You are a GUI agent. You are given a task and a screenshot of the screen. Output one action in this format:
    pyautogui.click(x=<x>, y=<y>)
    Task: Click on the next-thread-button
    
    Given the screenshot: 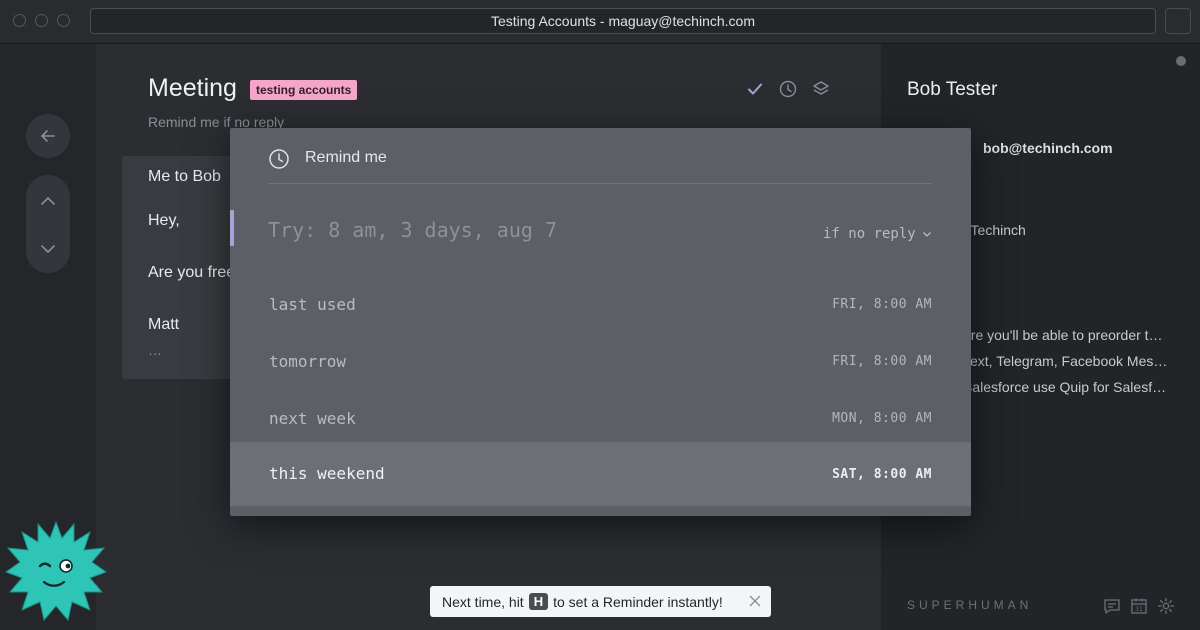 What is the action you would take?
    pyautogui.click(x=48, y=249)
    